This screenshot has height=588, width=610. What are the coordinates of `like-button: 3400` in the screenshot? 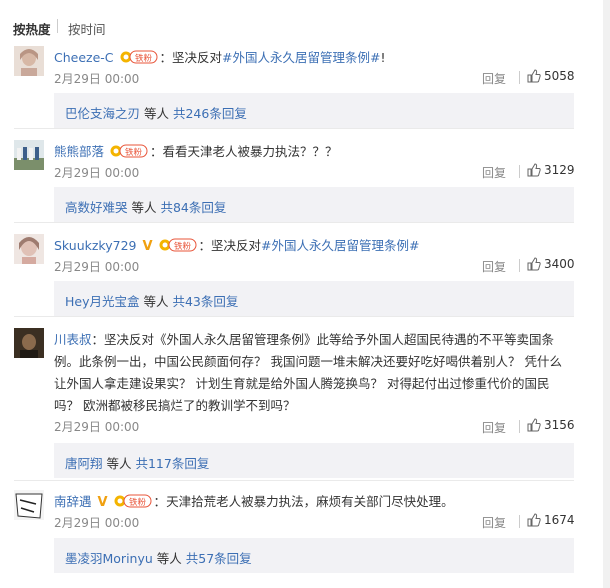 It's located at (551, 264).